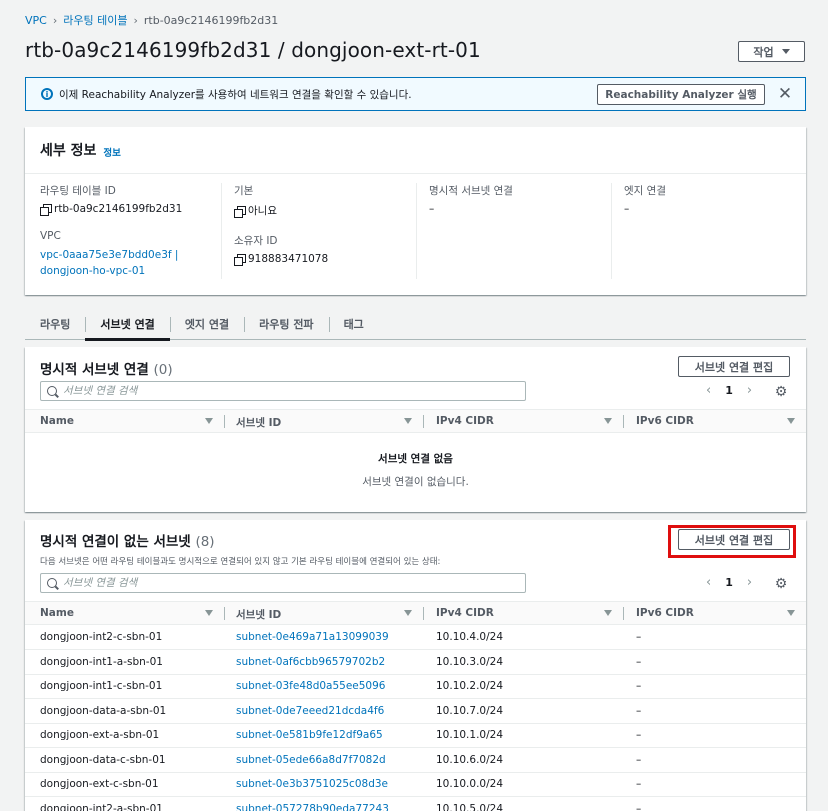  Describe the element at coordinates (78, 191) in the screenshot. I see `route-table-id-label: 라우팅 테이블 ID` at that location.